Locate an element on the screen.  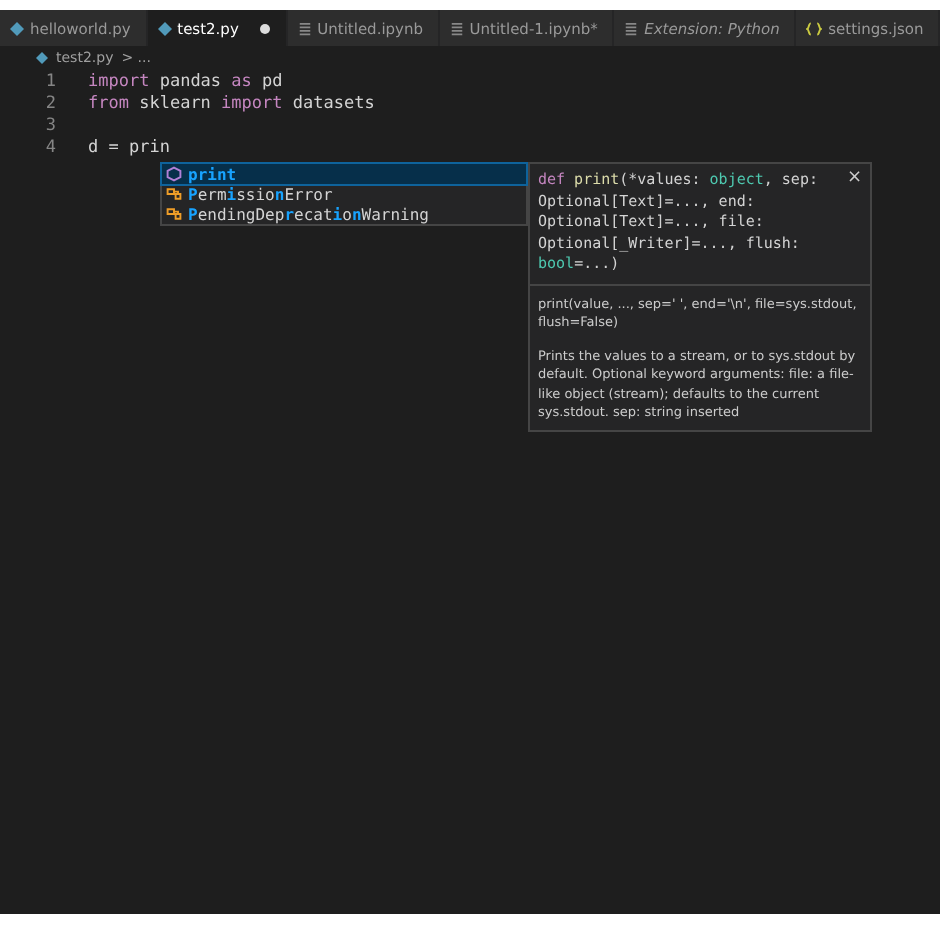
code-line: import pandas as pd is located at coordinates (185, 83).